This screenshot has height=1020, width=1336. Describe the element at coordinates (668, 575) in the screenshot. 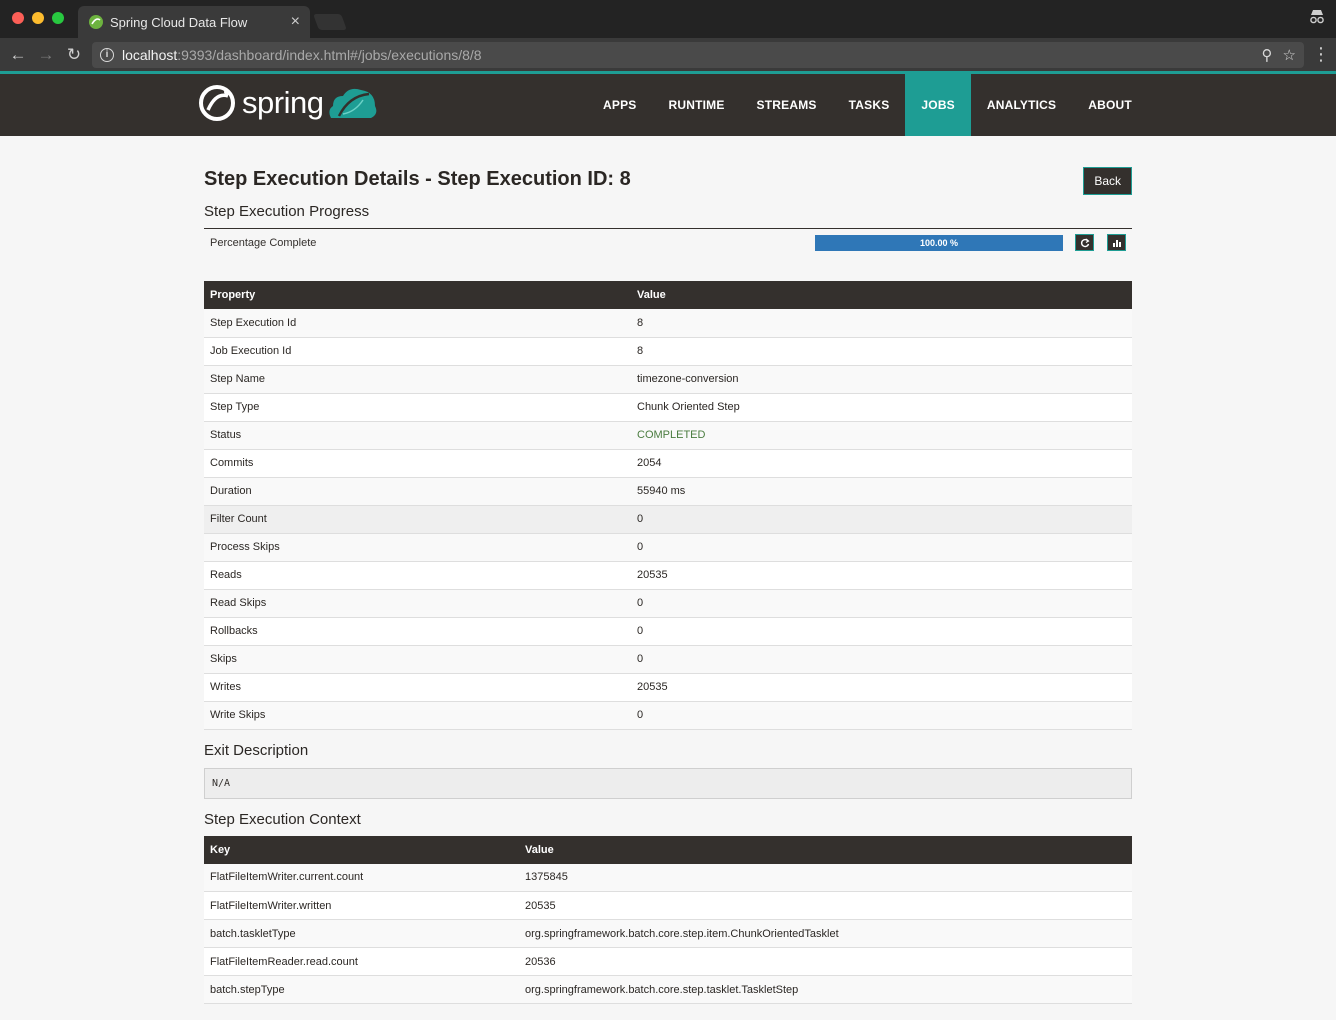

I see `table-row: Reads 20535` at that location.